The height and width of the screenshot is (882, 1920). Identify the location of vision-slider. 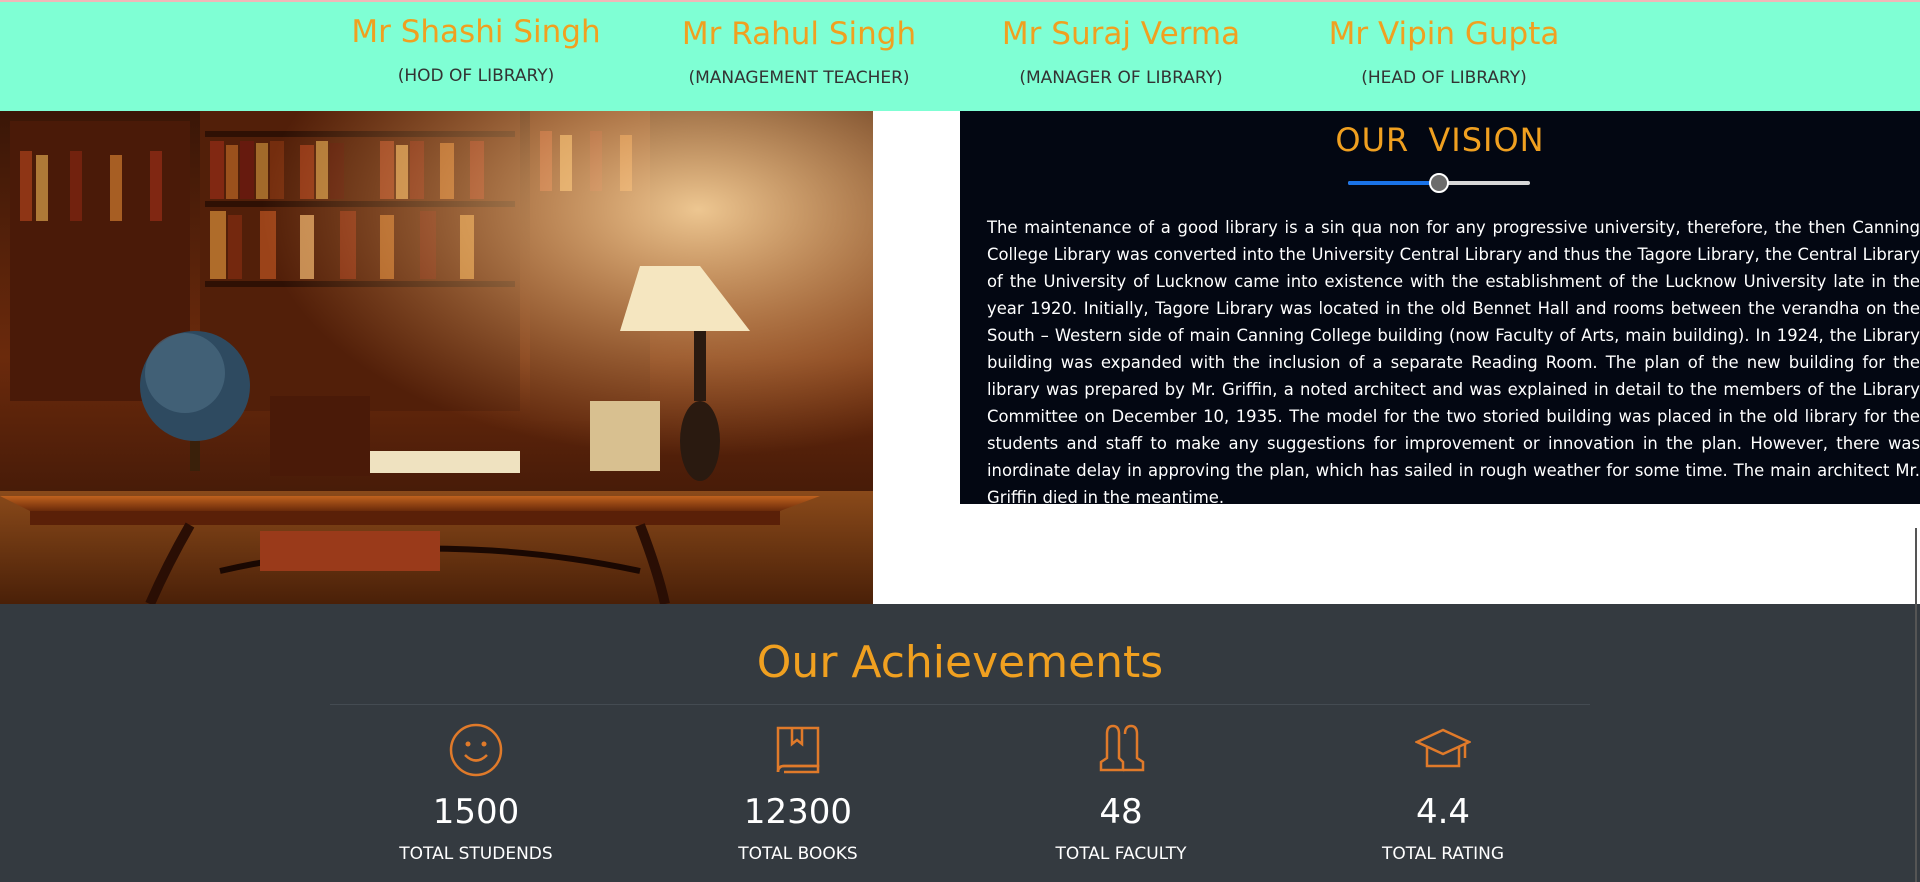
(1439, 183).